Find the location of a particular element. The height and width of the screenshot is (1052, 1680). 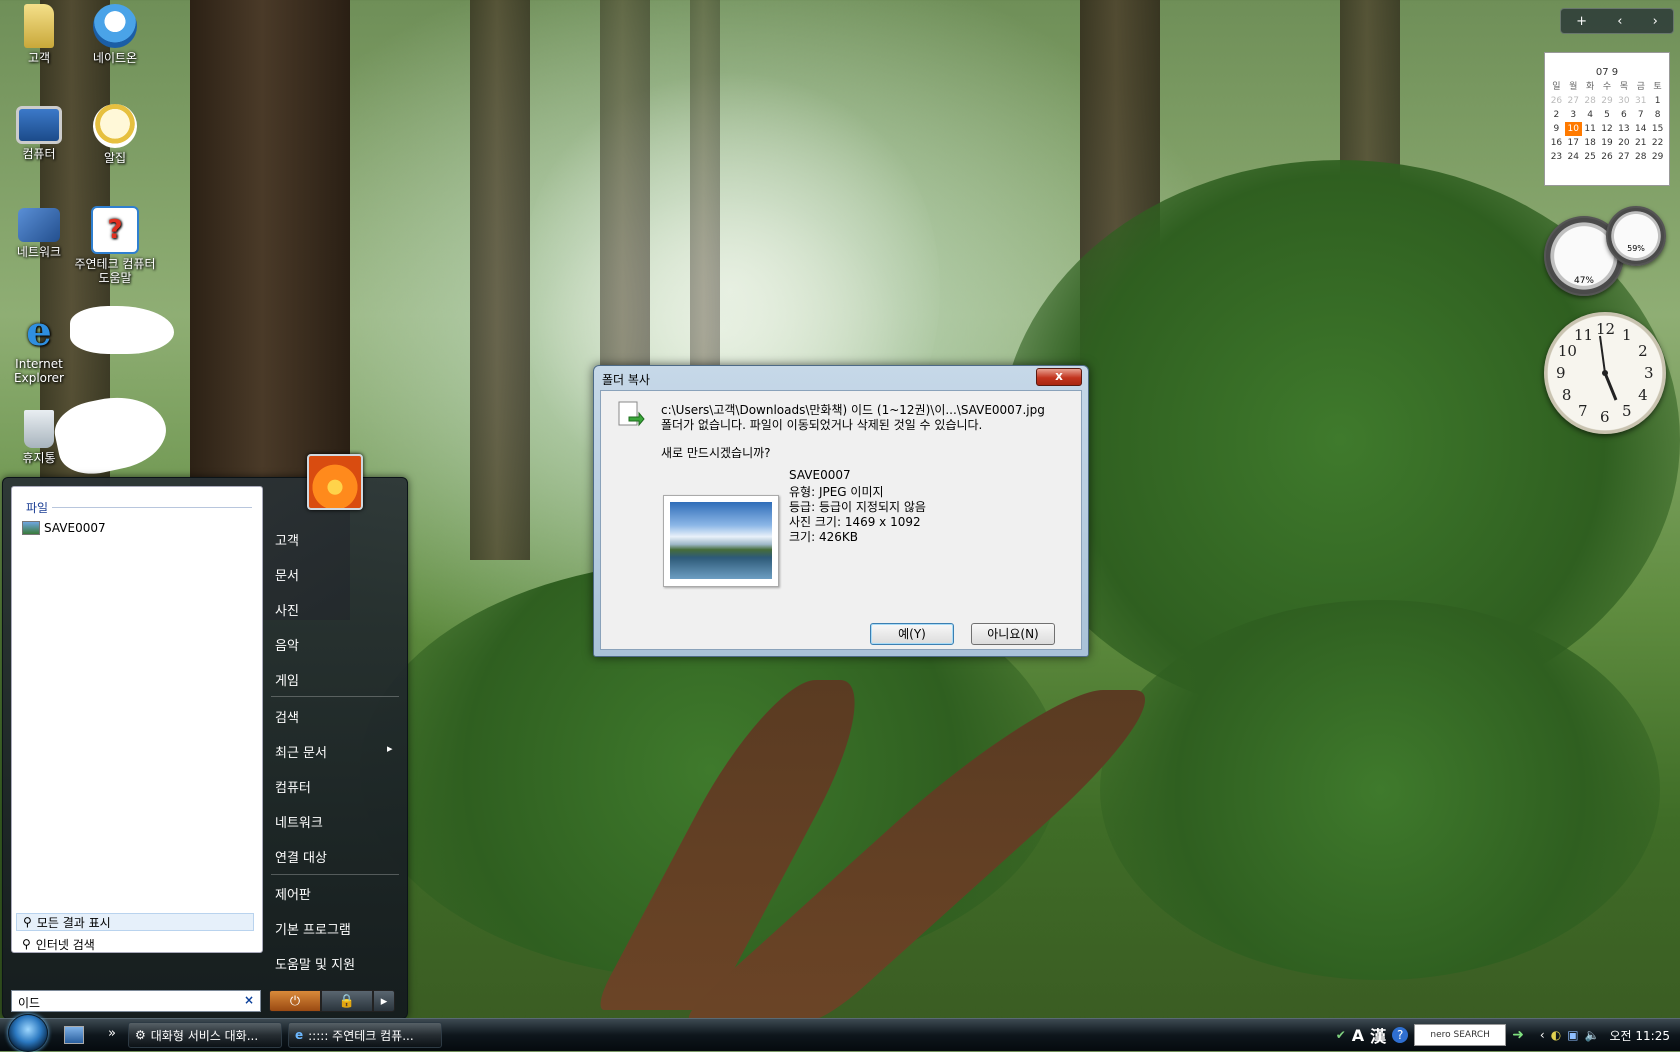

sm-item-network: 네트워크 is located at coordinates (299, 821).